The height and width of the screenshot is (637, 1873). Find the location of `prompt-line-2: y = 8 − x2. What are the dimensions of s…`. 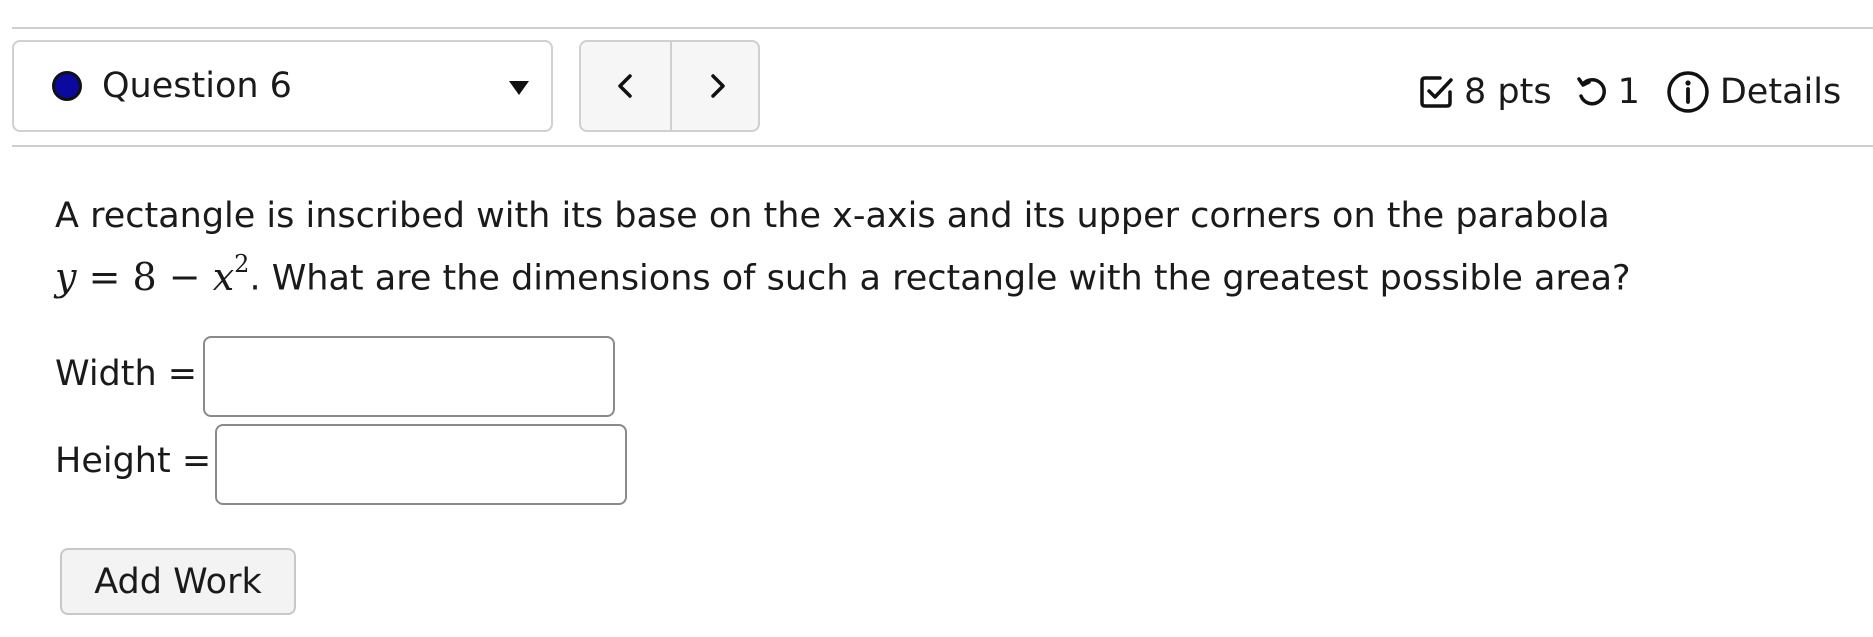

prompt-line-2: y = 8 − x2. What are the dimensions of s… is located at coordinates (935, 273).